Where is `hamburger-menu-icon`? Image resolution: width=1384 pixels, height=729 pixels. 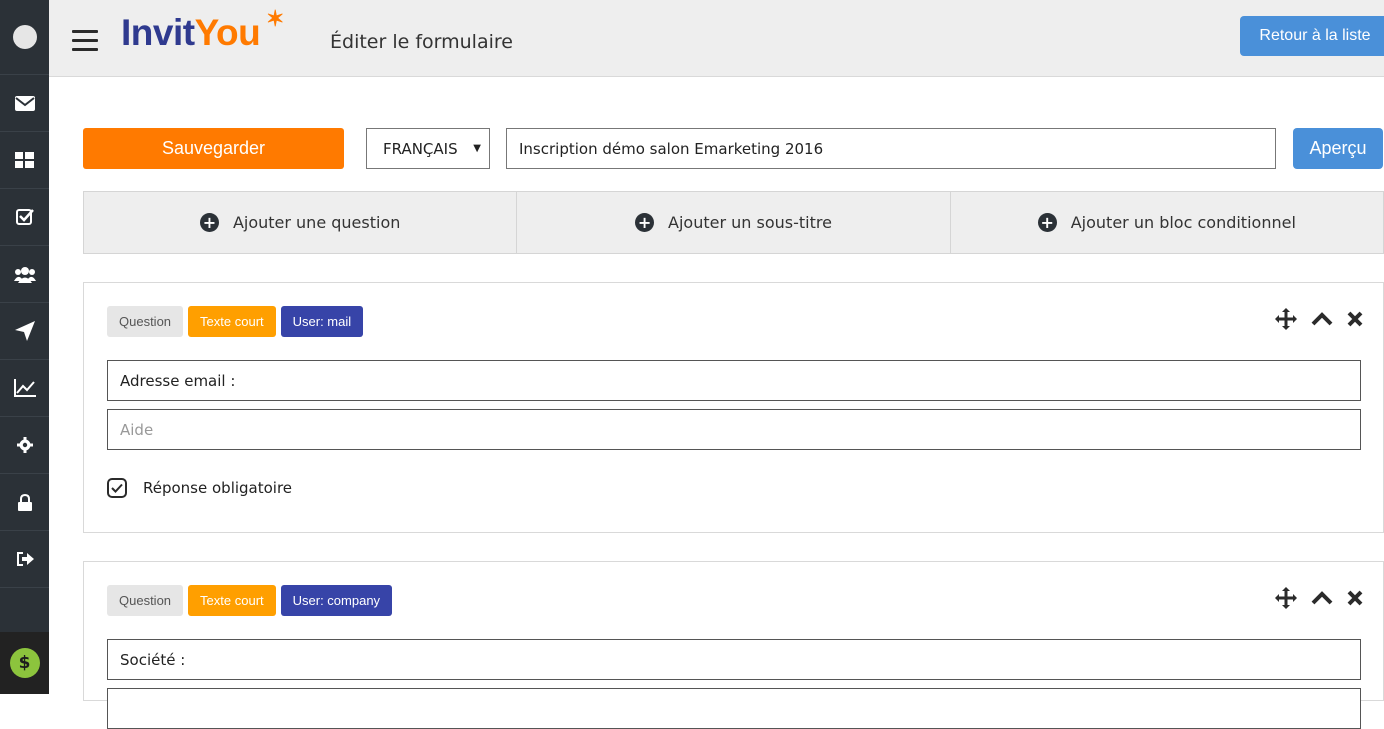 hamburger-menu-icon is located at coordinates (85, 41).